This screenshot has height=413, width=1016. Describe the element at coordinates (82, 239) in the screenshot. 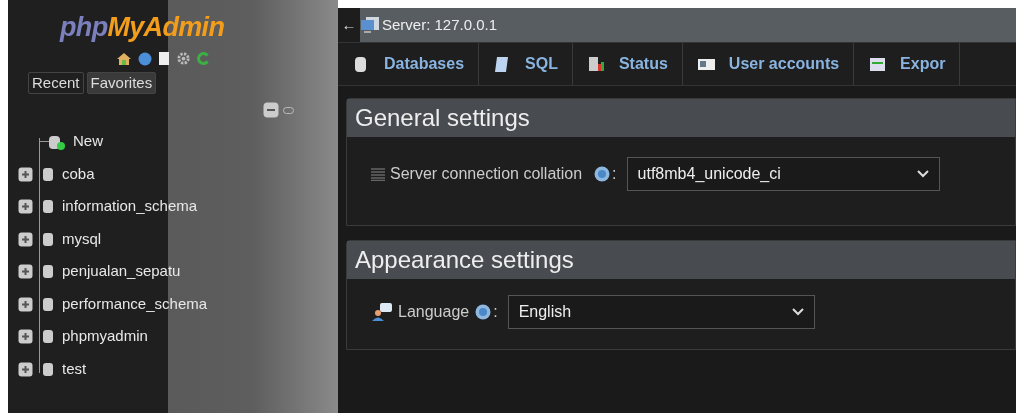

I see `database-link: mysql` at that location.